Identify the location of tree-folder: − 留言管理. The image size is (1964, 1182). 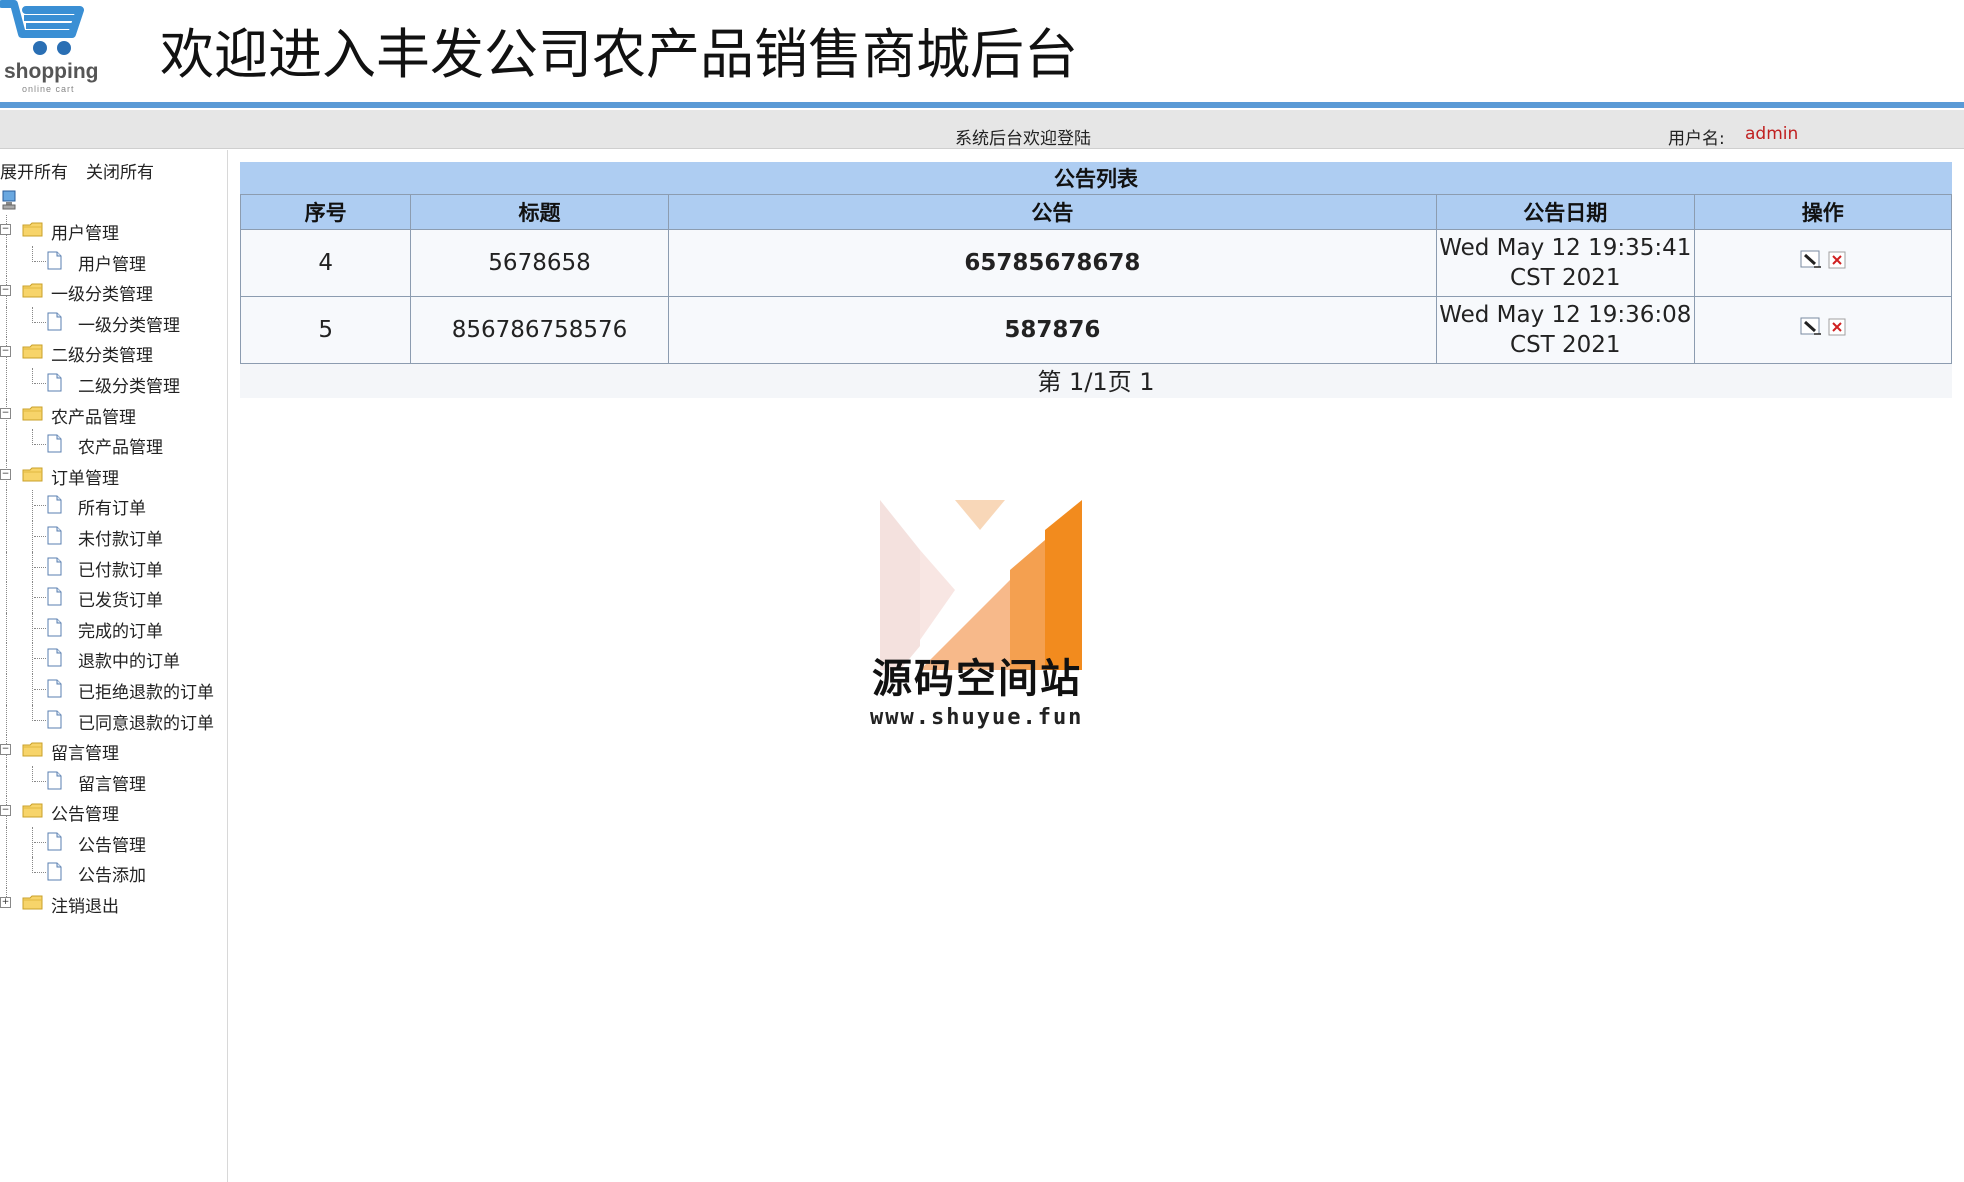
(113, 750).